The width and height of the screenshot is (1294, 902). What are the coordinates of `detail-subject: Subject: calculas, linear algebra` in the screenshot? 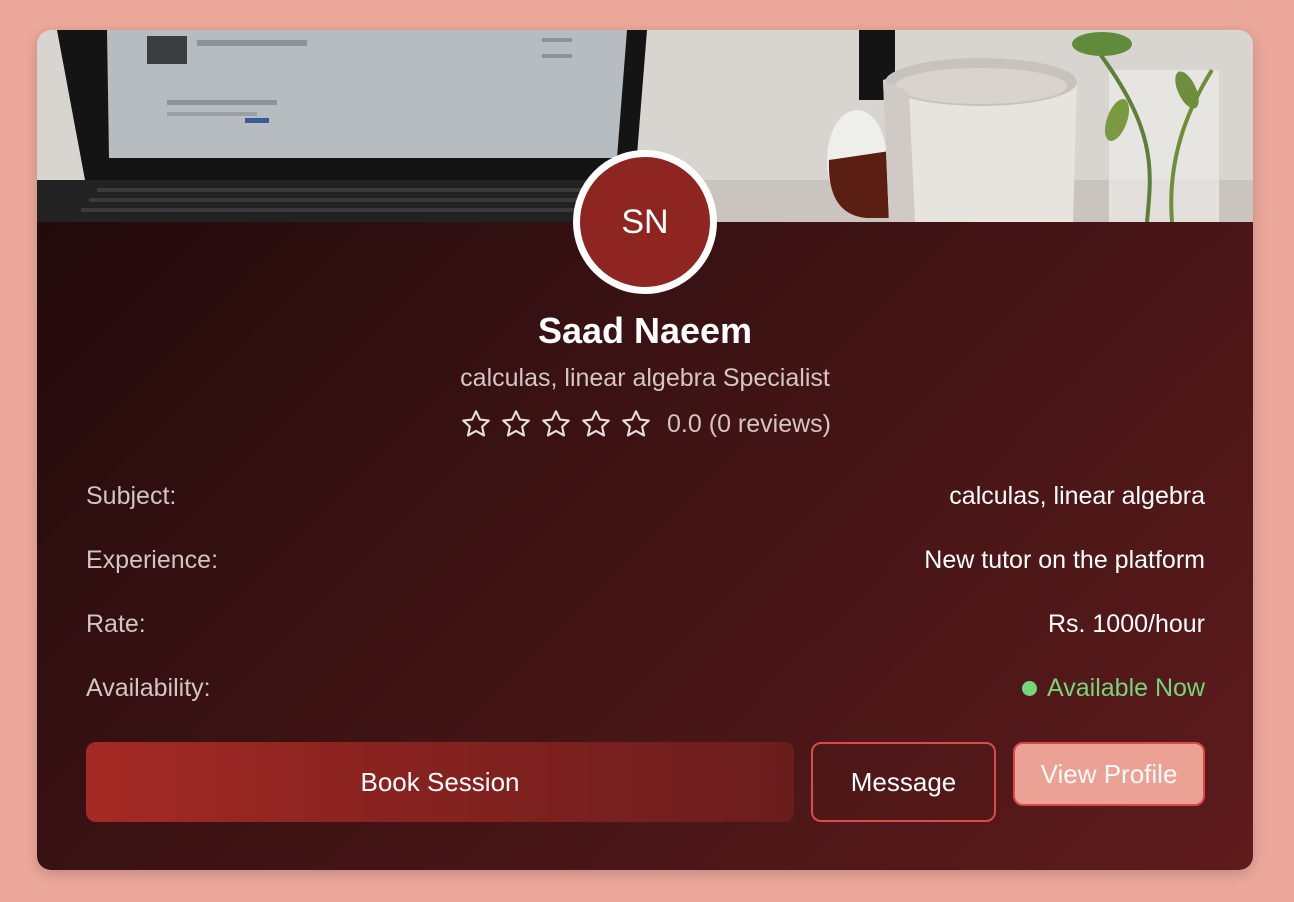 It's located at (645, 496).